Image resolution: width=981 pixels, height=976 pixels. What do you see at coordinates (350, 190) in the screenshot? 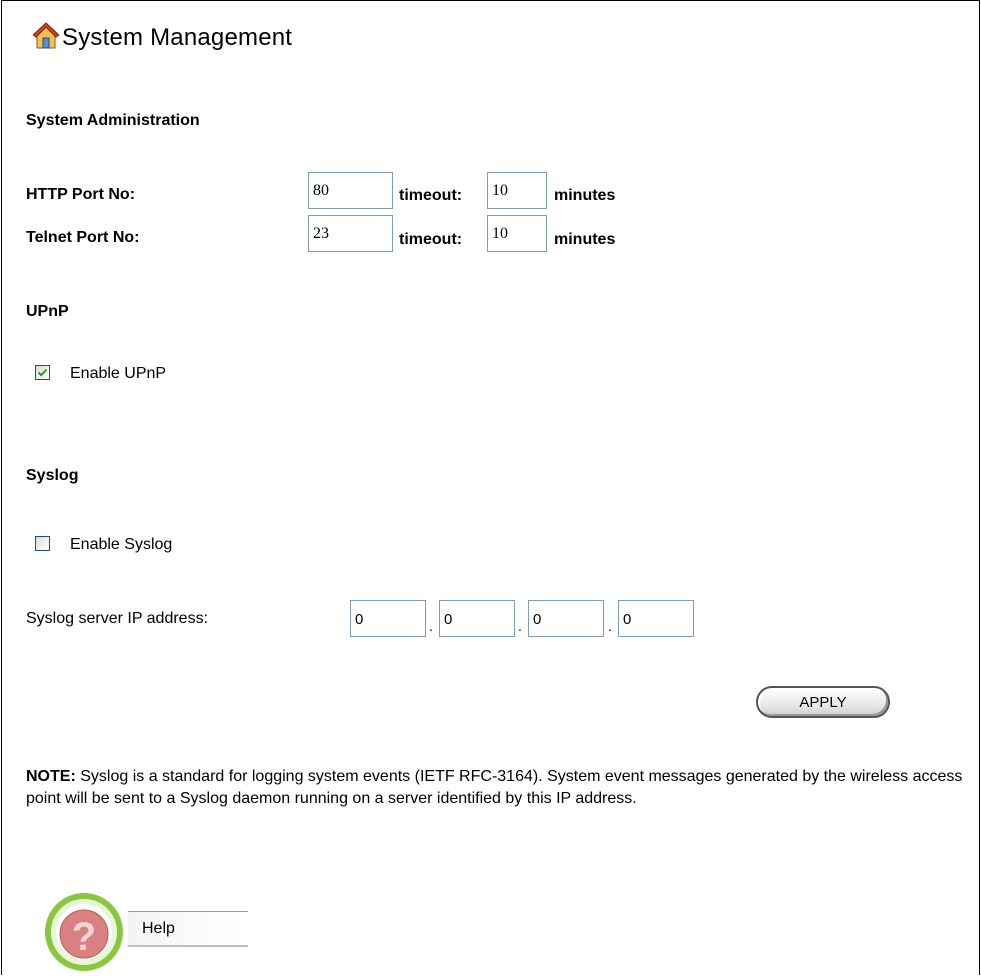
I see `http-port-input` at bounding box center [350, 190].